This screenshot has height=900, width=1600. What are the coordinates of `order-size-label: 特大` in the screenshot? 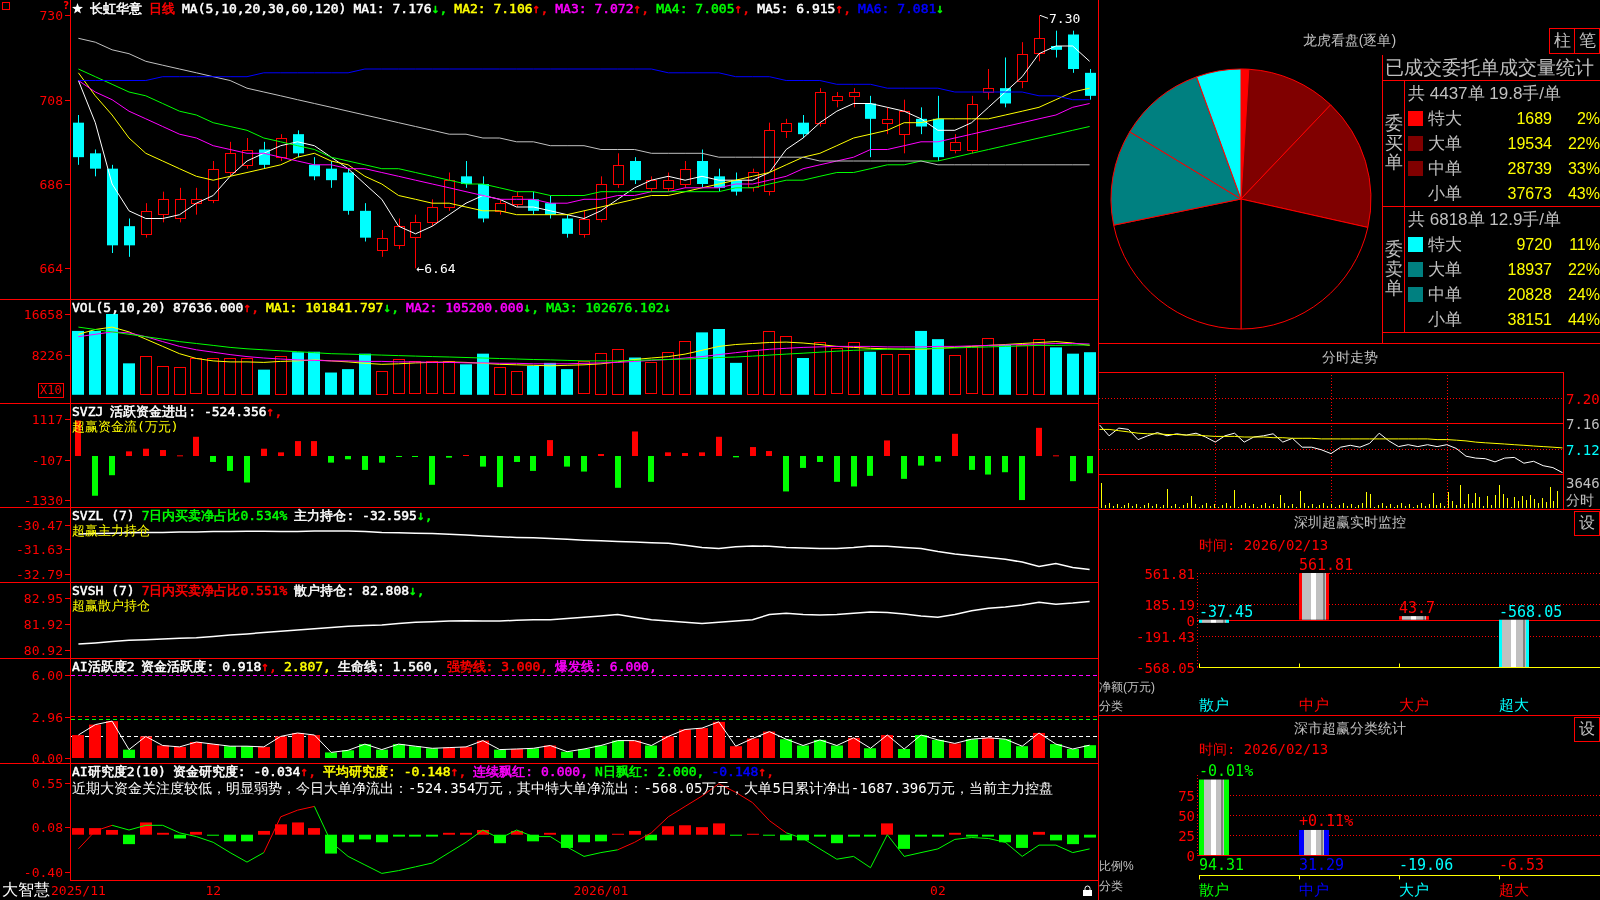 It's located at (1445, 119).